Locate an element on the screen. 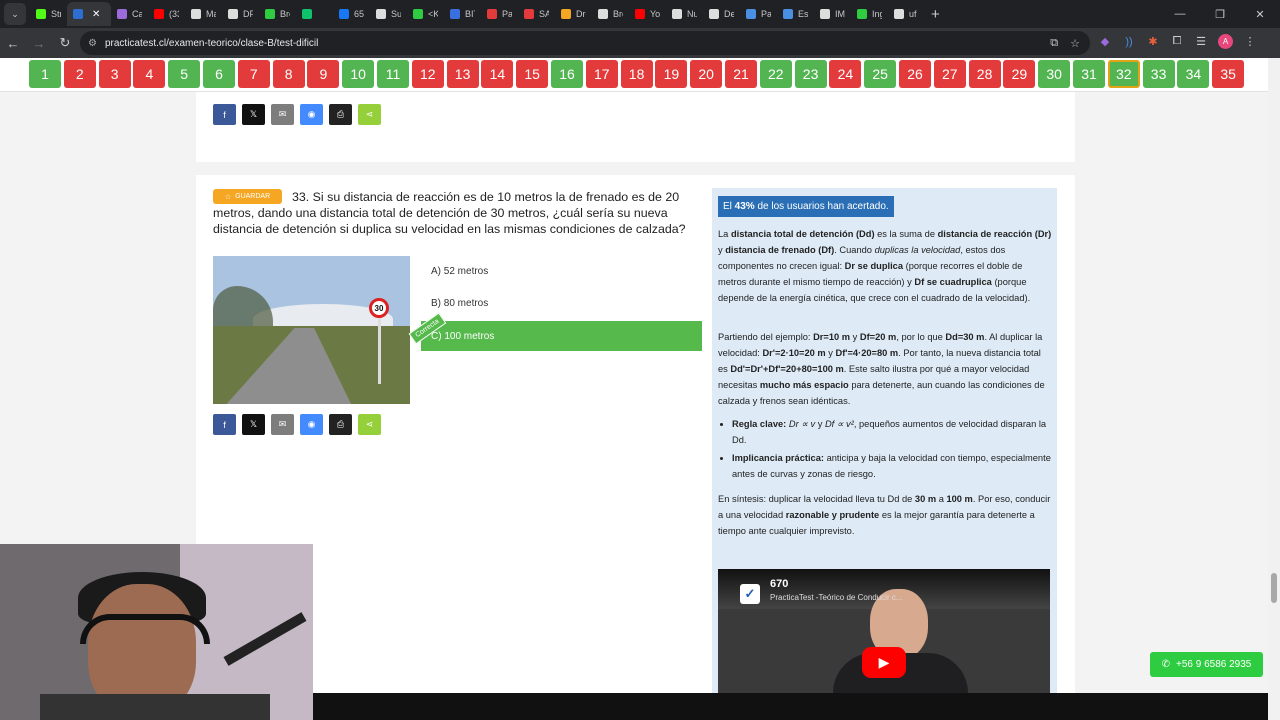 Image resolution: width=1280 pixels, height=720 pixels. question-nav-button: 9 is located at coordinates (323, 74).